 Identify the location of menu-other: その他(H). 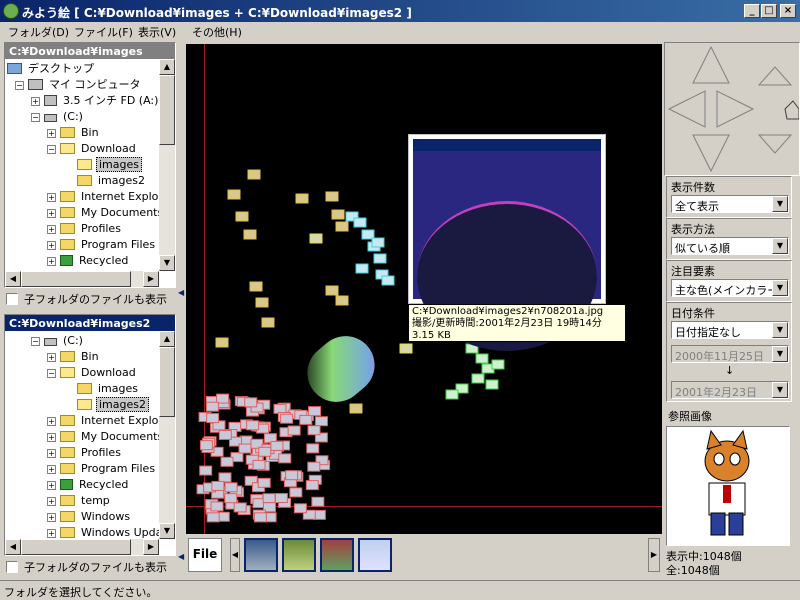
(217, 32).